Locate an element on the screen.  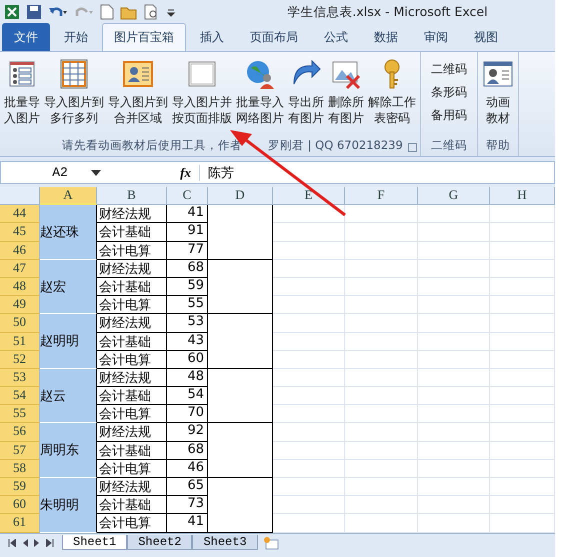
last-sheet-icon is located at coordinates (50, 542).